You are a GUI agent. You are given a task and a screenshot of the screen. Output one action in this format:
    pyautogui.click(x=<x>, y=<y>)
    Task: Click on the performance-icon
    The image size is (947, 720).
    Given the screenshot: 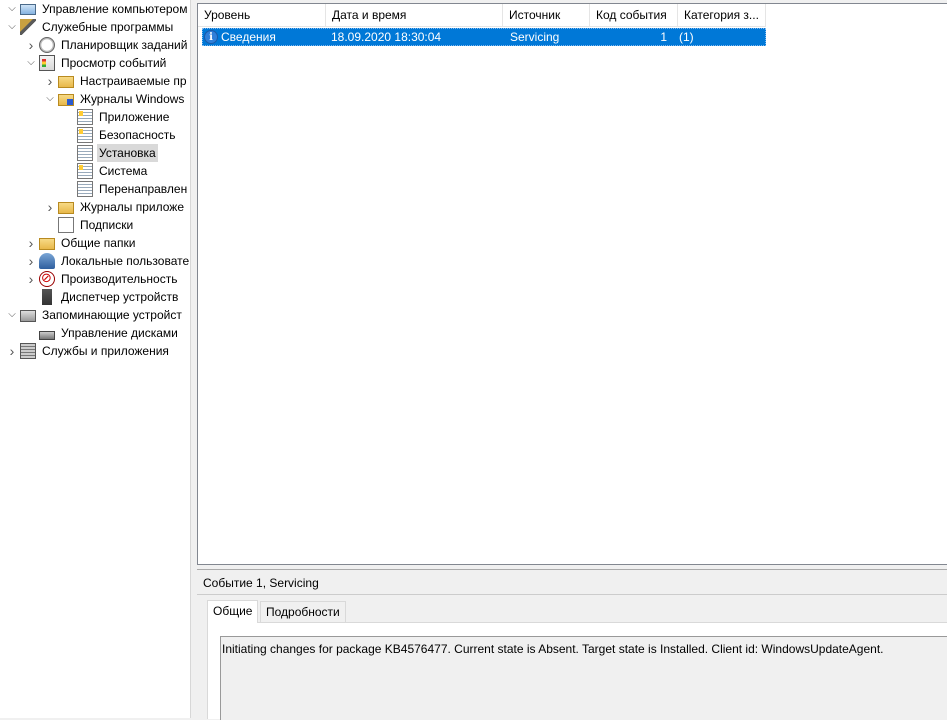 What is the action you would take?
    pyautogui.click(x=47, y=278)
    